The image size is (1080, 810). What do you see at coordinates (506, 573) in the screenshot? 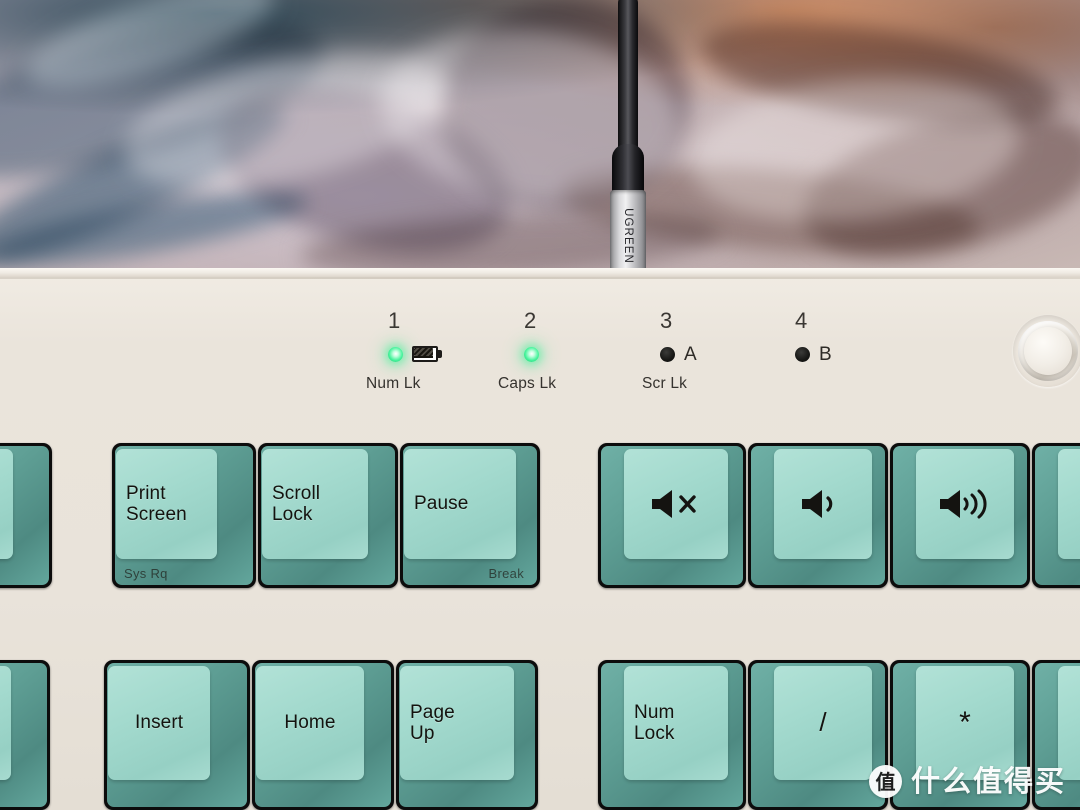
I see `key-pause-sublegend: Break` at bounding box center [506, 573].